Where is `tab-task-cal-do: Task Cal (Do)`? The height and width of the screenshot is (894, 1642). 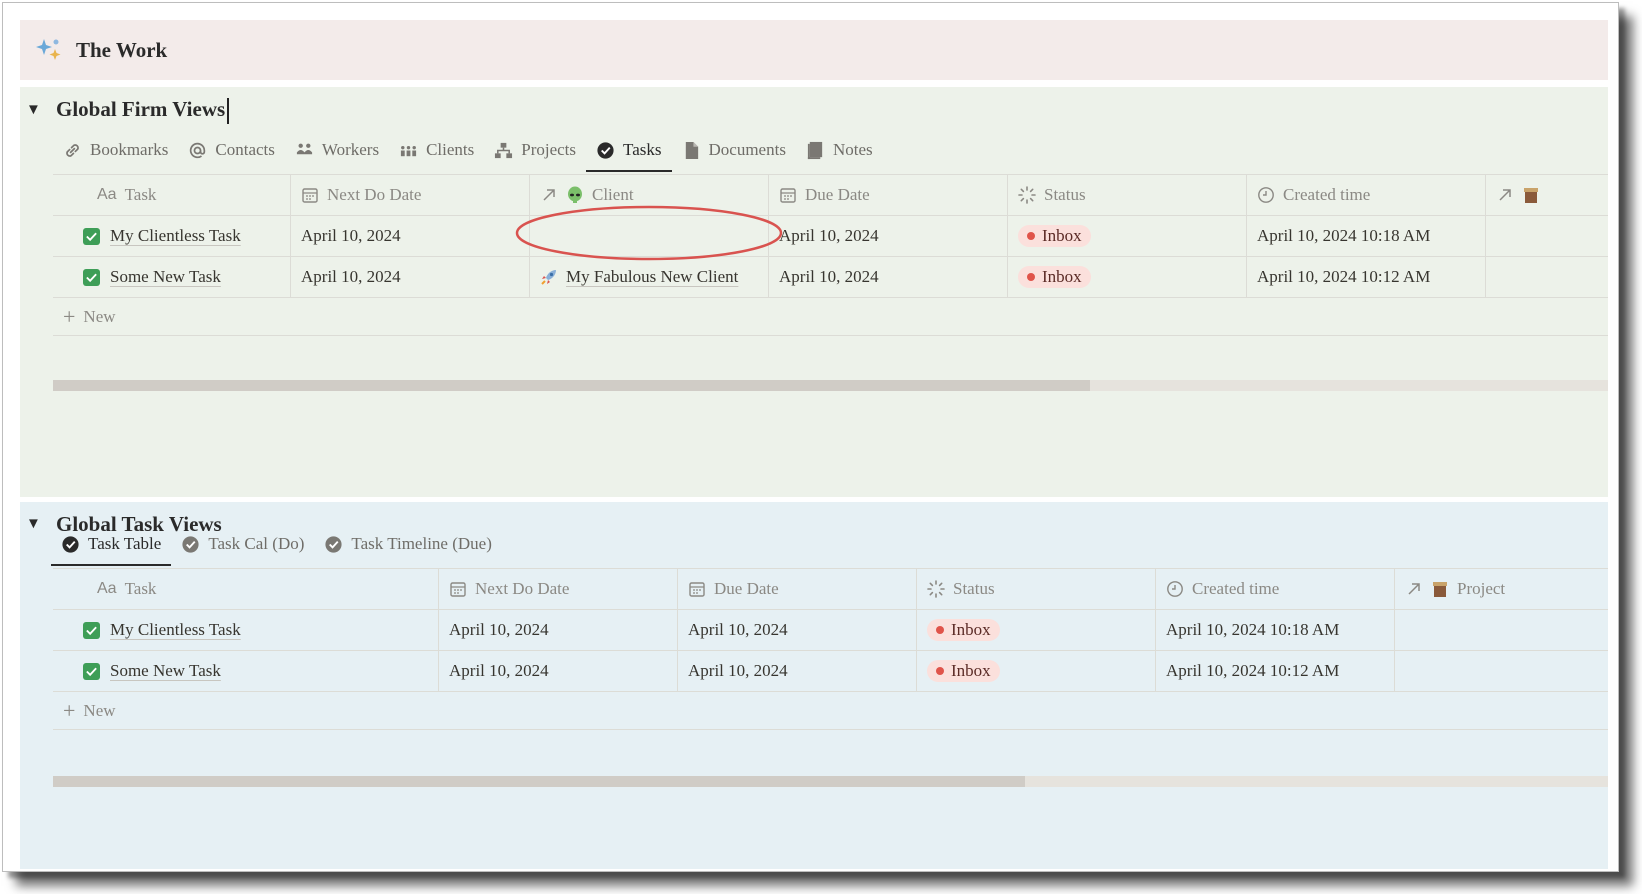 tab-task-cal-do: Task Cal (Do) is located at coordinates (242, 544).